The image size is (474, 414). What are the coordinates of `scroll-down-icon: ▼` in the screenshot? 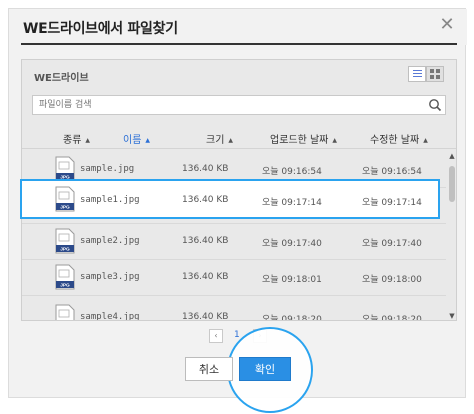 It's located at (452, 316).